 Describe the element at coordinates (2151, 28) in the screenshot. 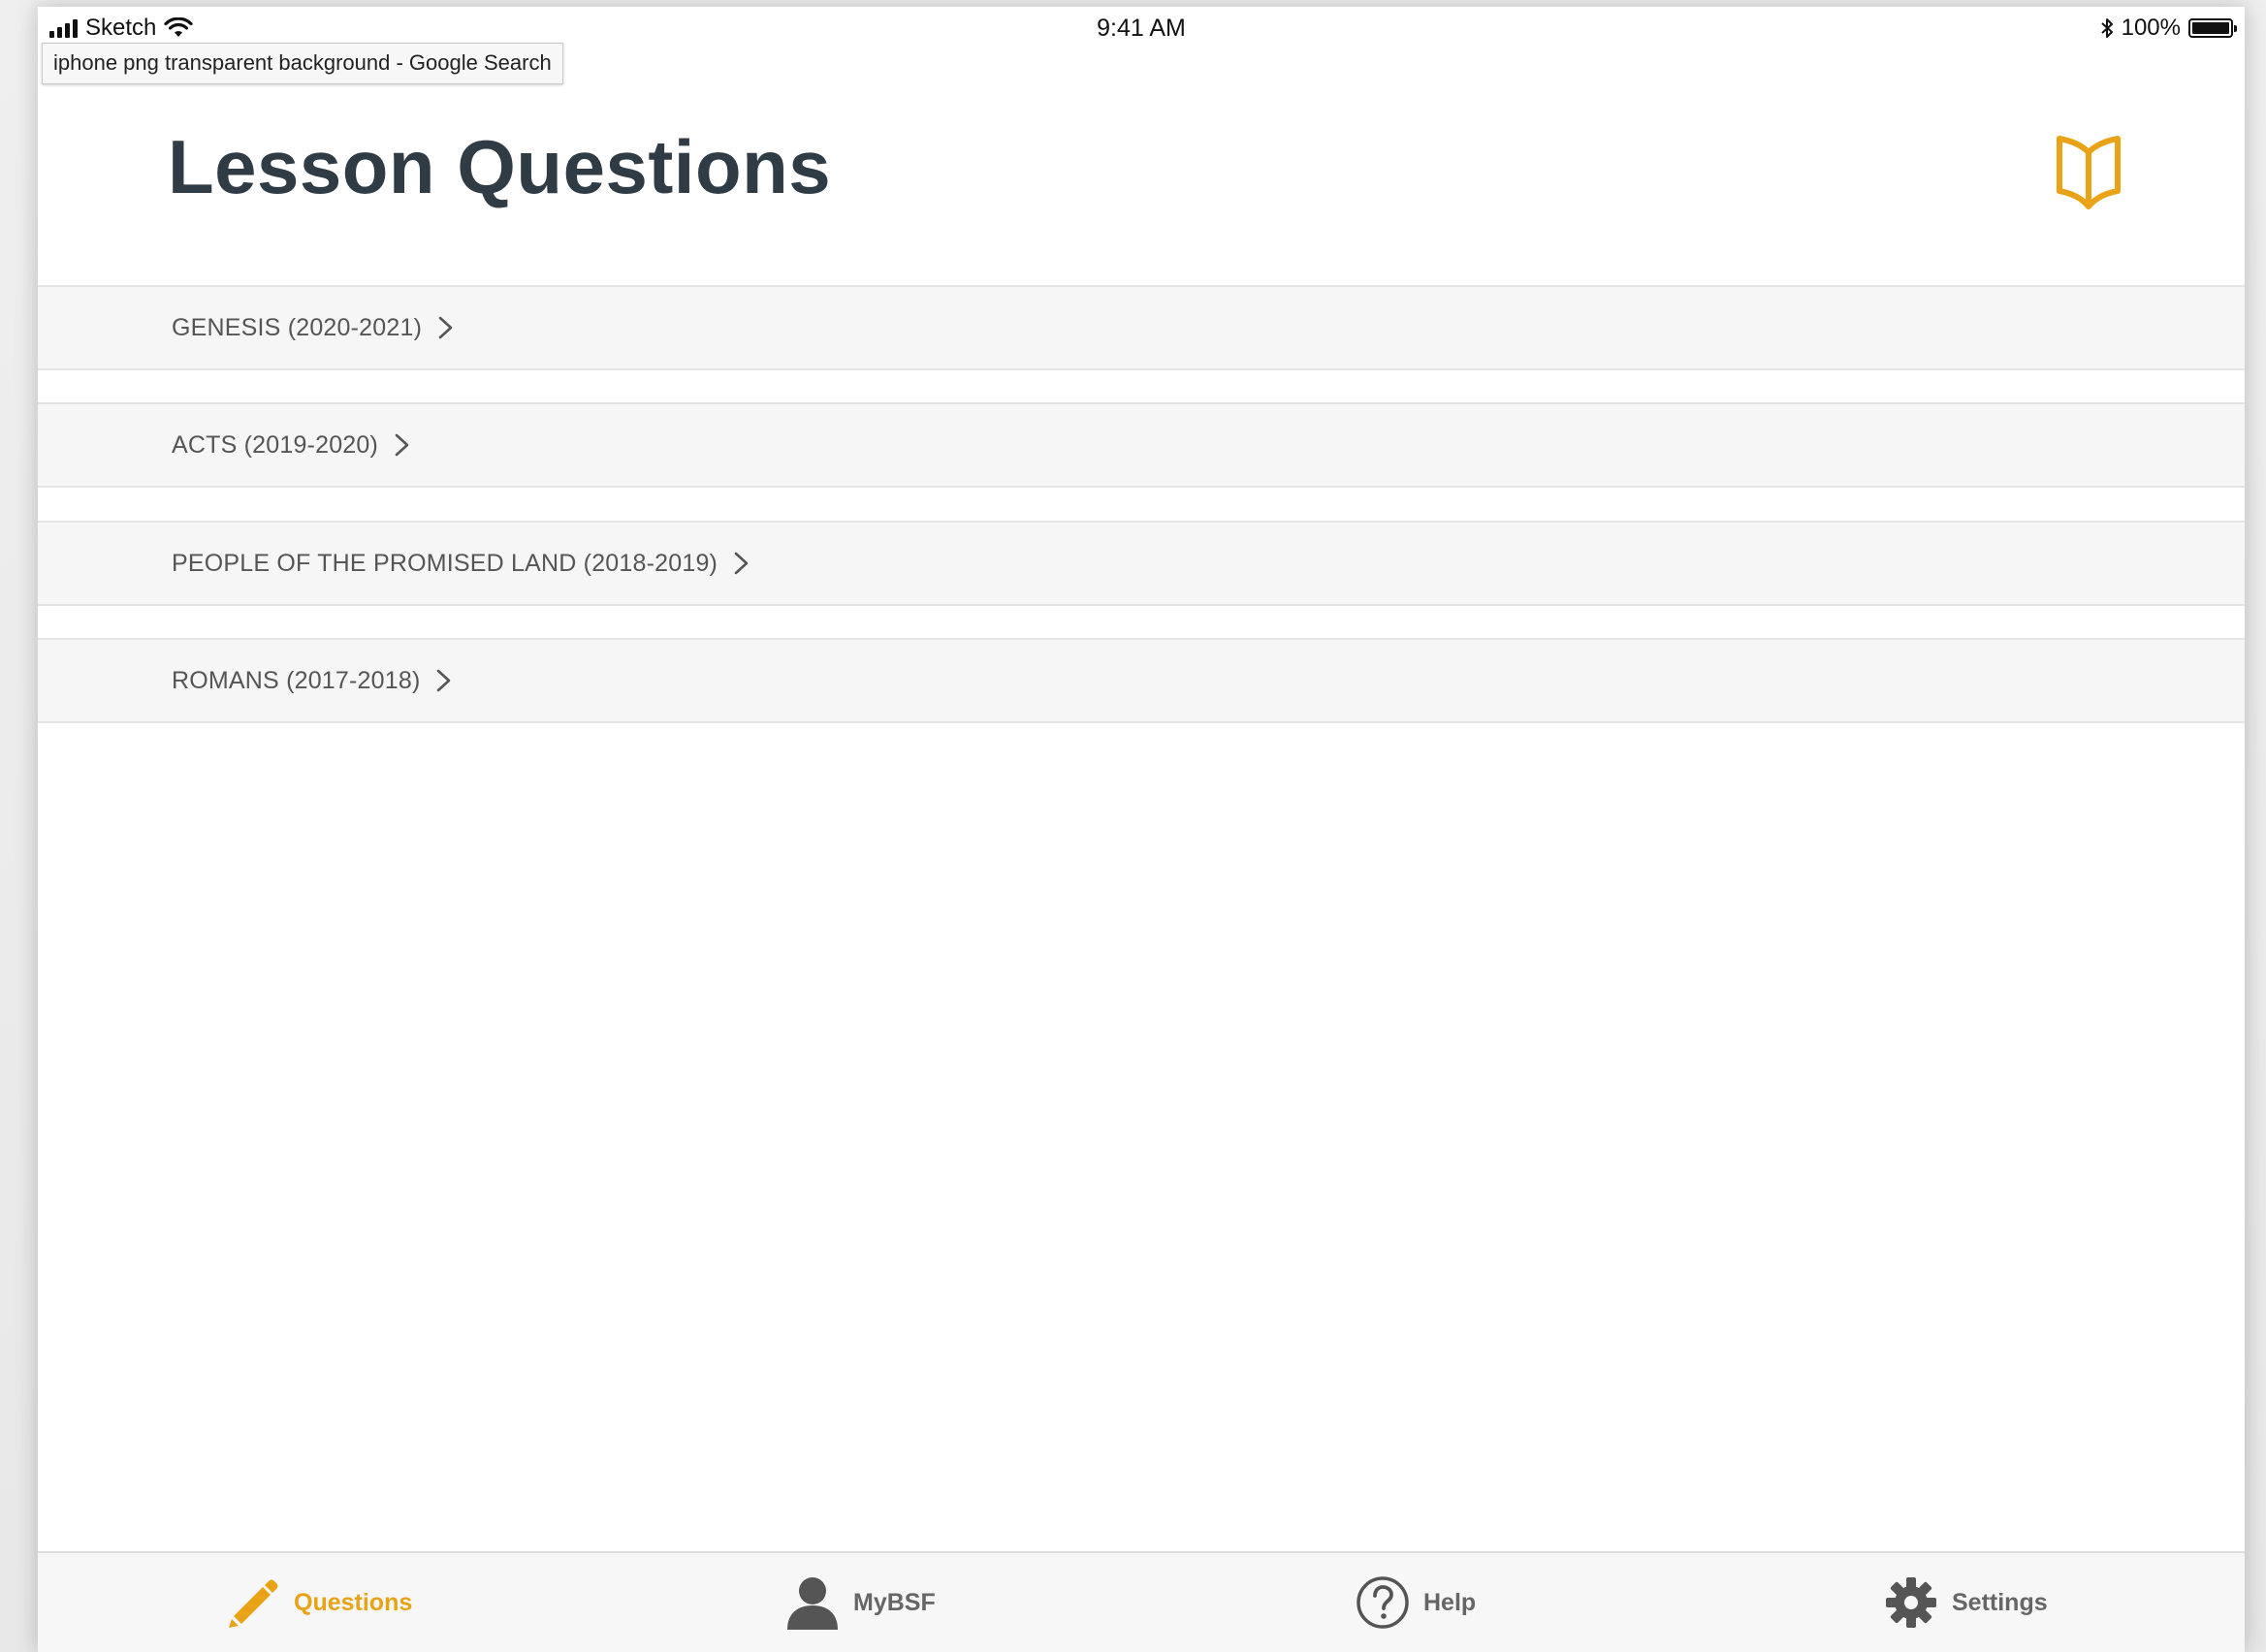

I see `battery-percent: 100%` at that location.